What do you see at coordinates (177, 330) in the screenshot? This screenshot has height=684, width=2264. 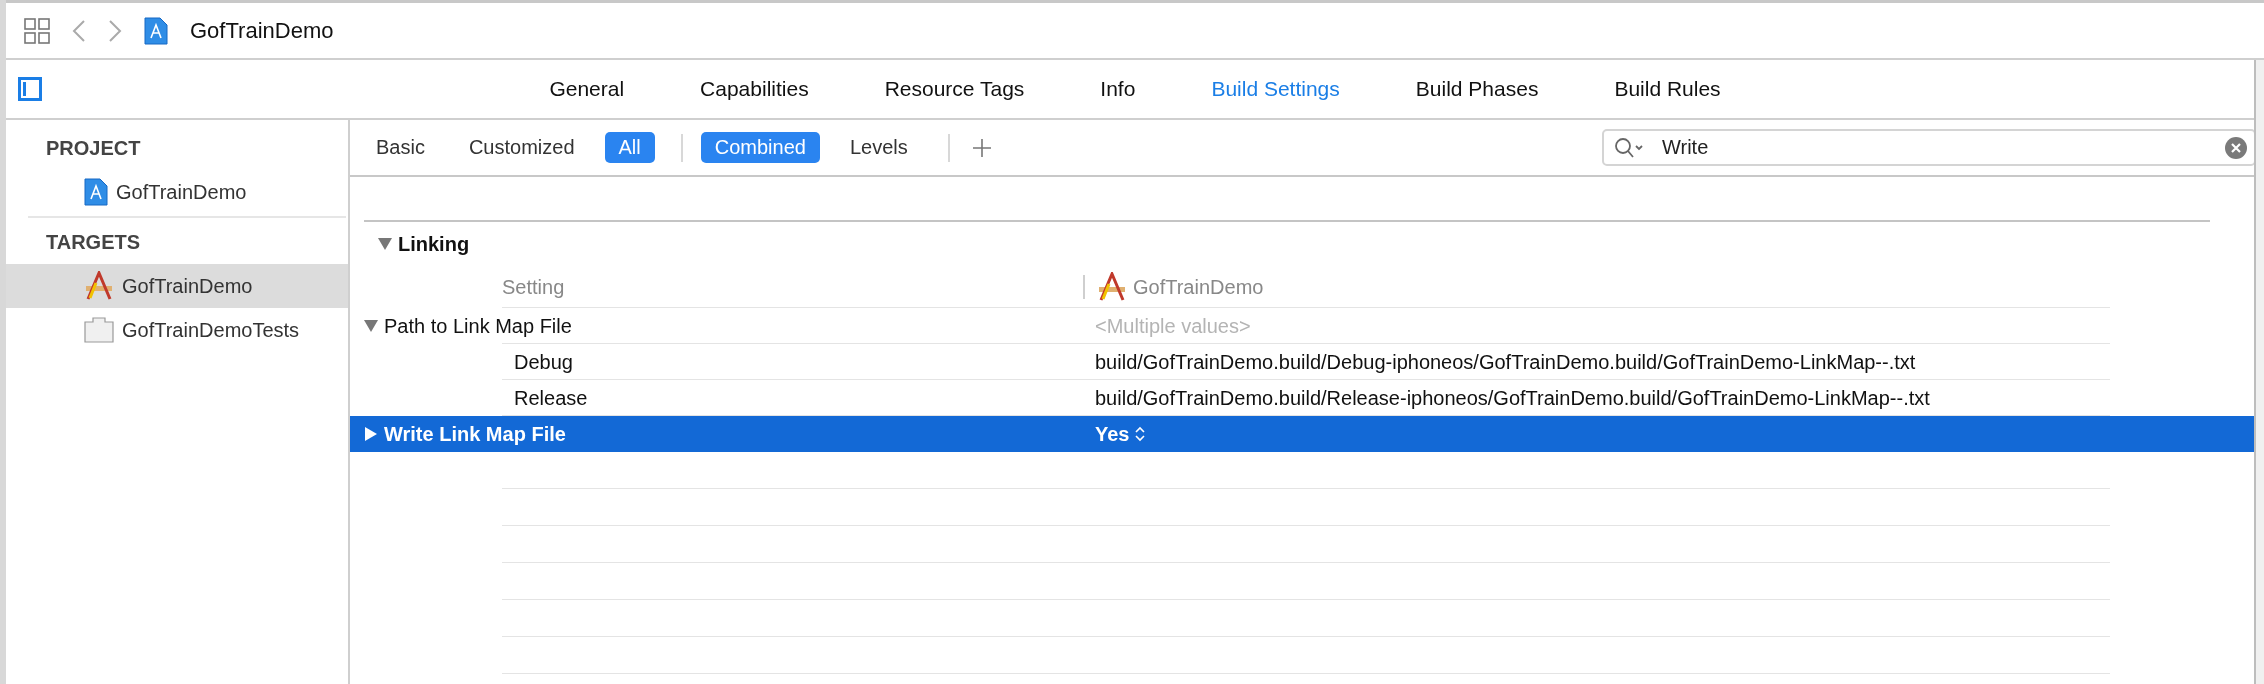 I see `sidebar-item: GofTrainDemoTests` at bounding box center [177, 330].